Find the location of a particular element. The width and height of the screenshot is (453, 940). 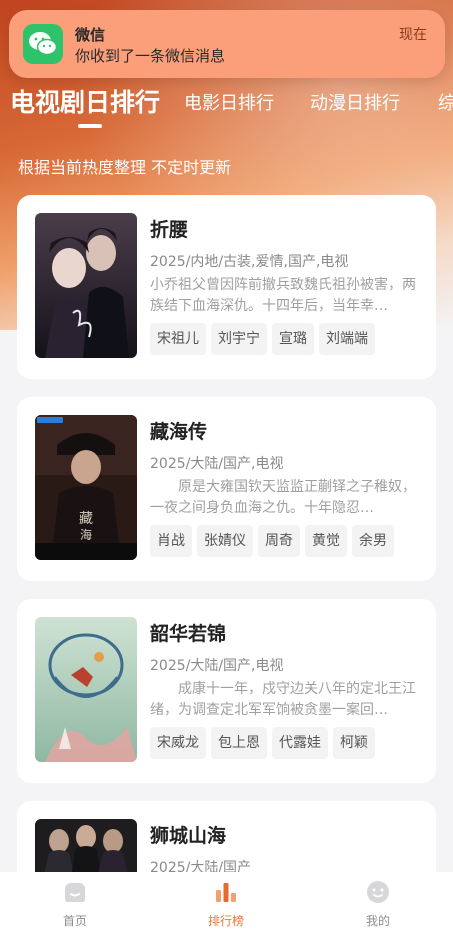

tab-variety-daily: 综 is located at coordinates (445, 102).